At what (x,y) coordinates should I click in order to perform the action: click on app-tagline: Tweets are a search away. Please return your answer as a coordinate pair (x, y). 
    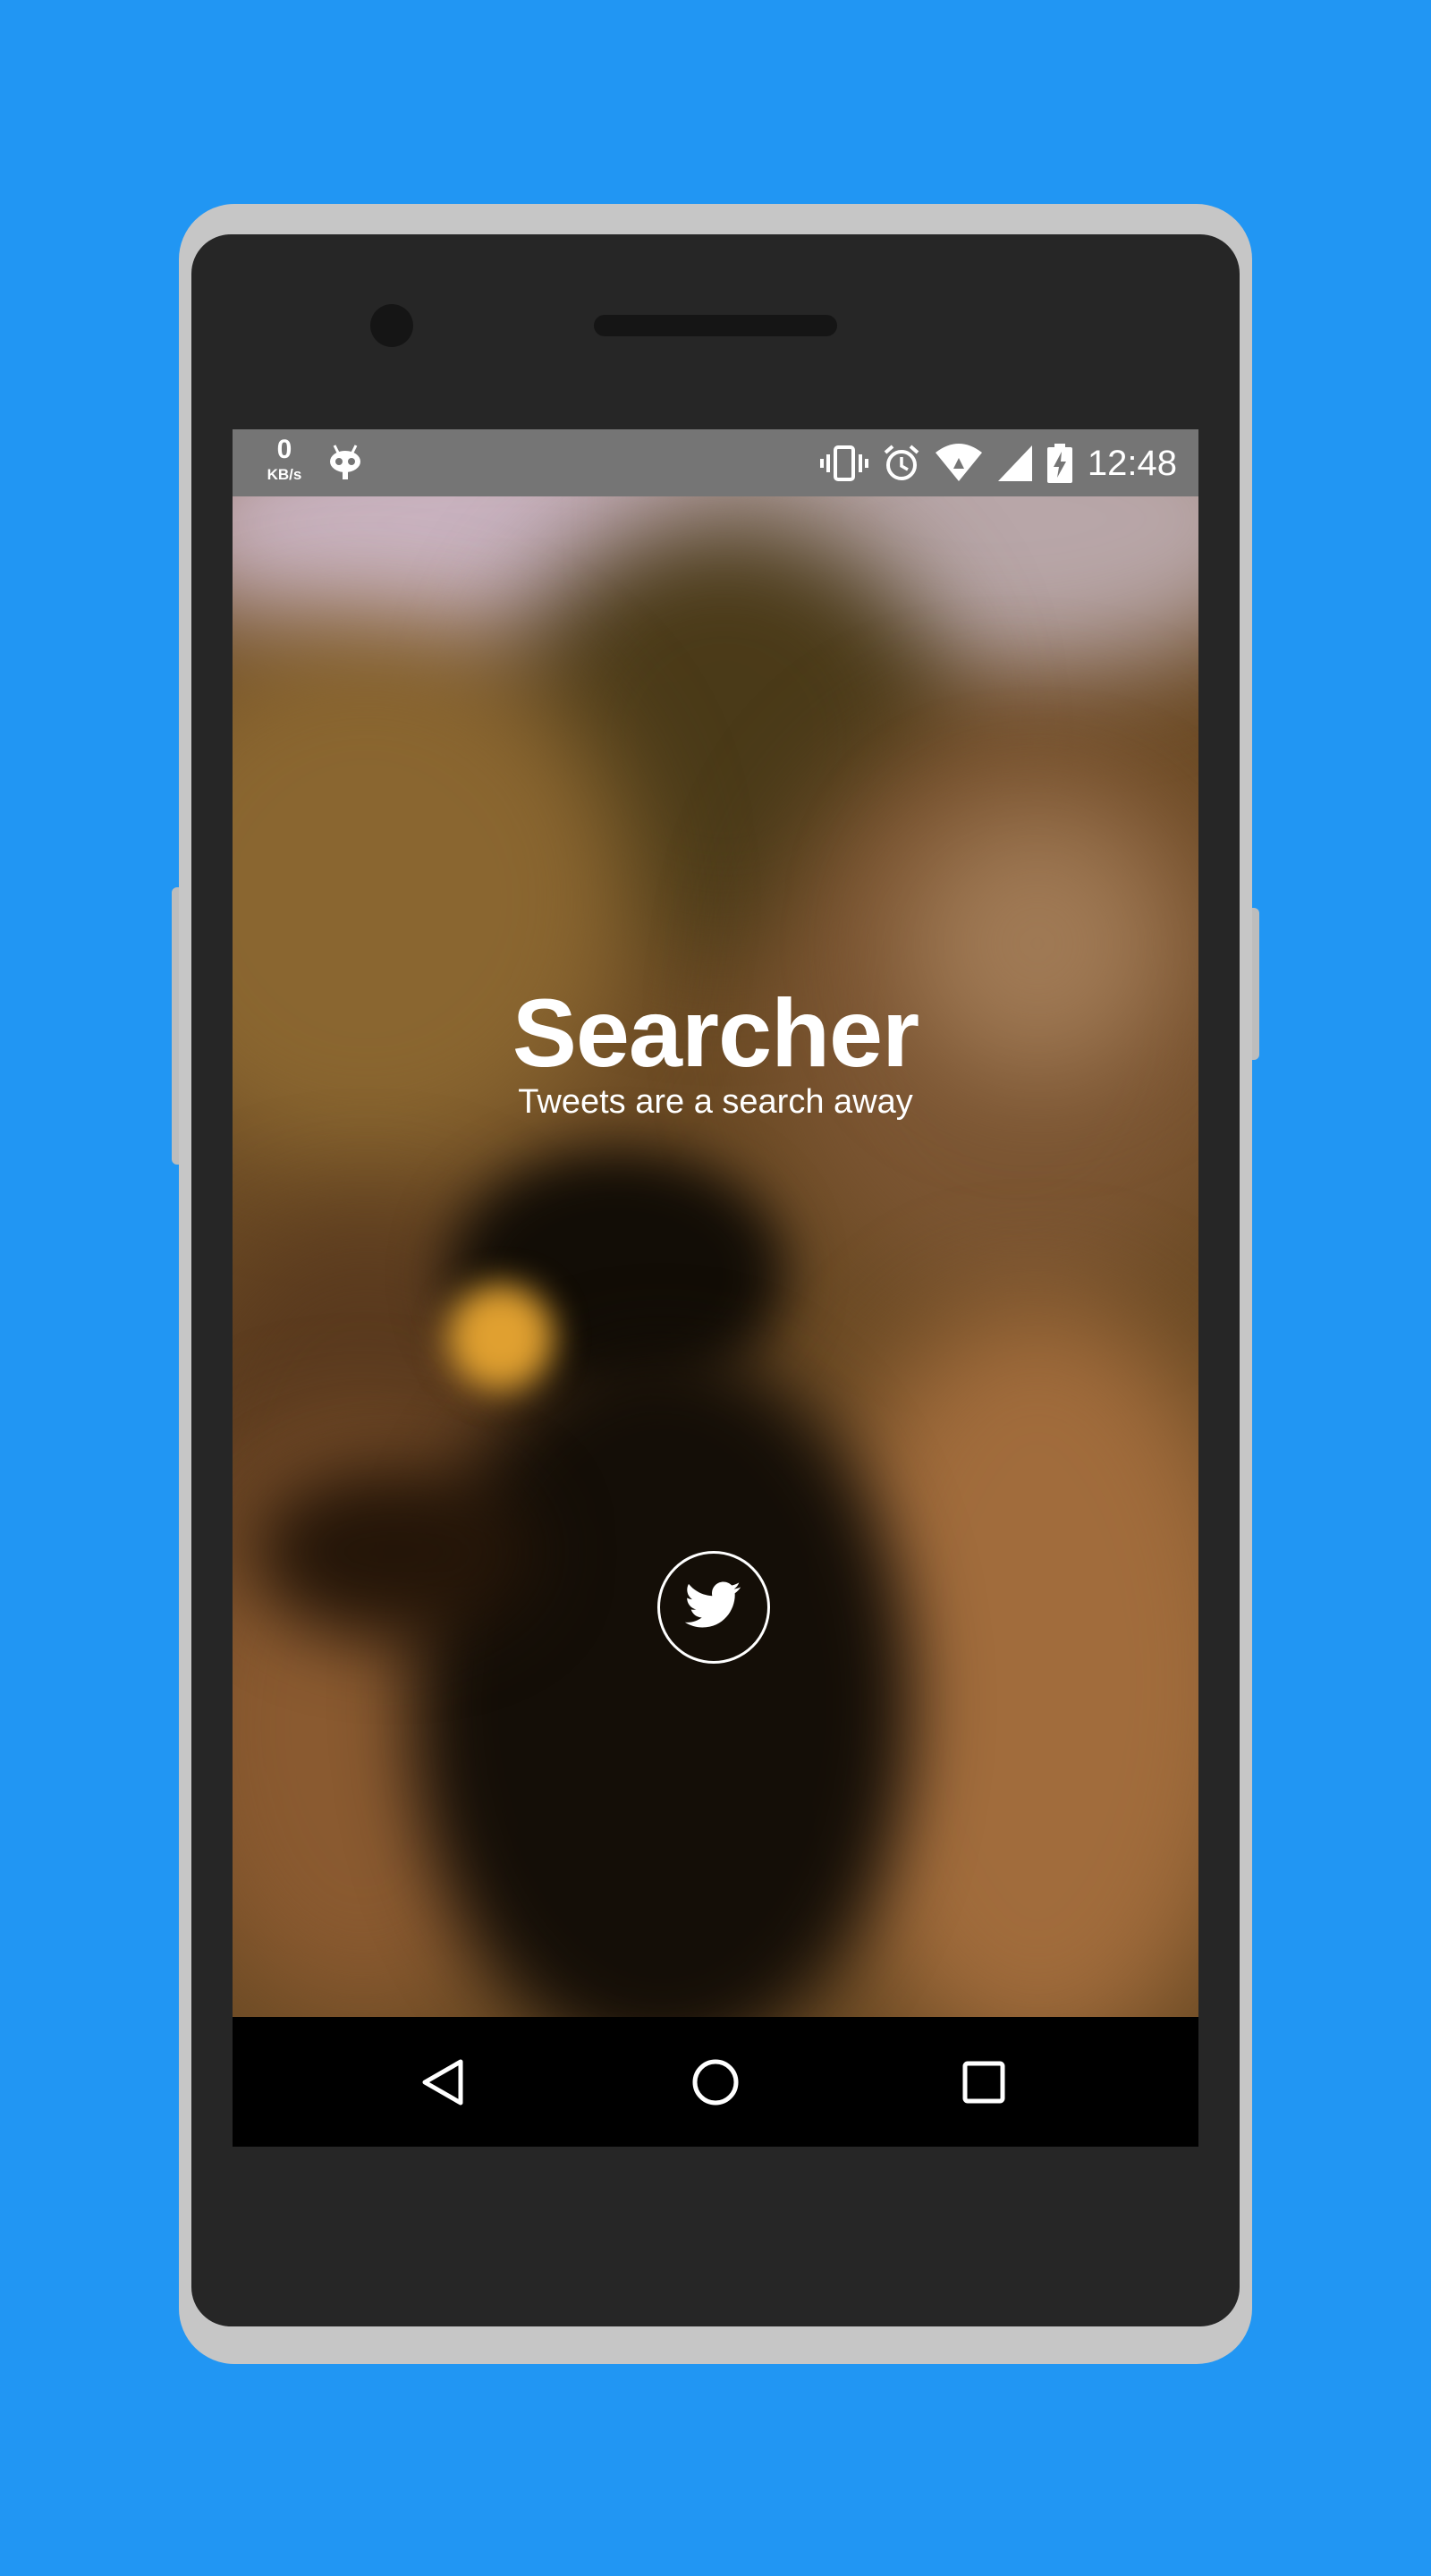
    Looking at the image, I should click on (716, 1102).